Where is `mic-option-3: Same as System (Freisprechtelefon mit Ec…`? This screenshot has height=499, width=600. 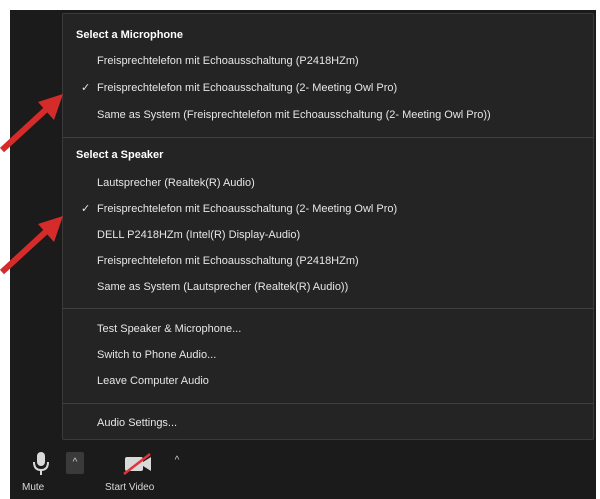
mic-option-3: Same as System (Freisprechtelefon mit Ec… is located at coordinates (328, 115).